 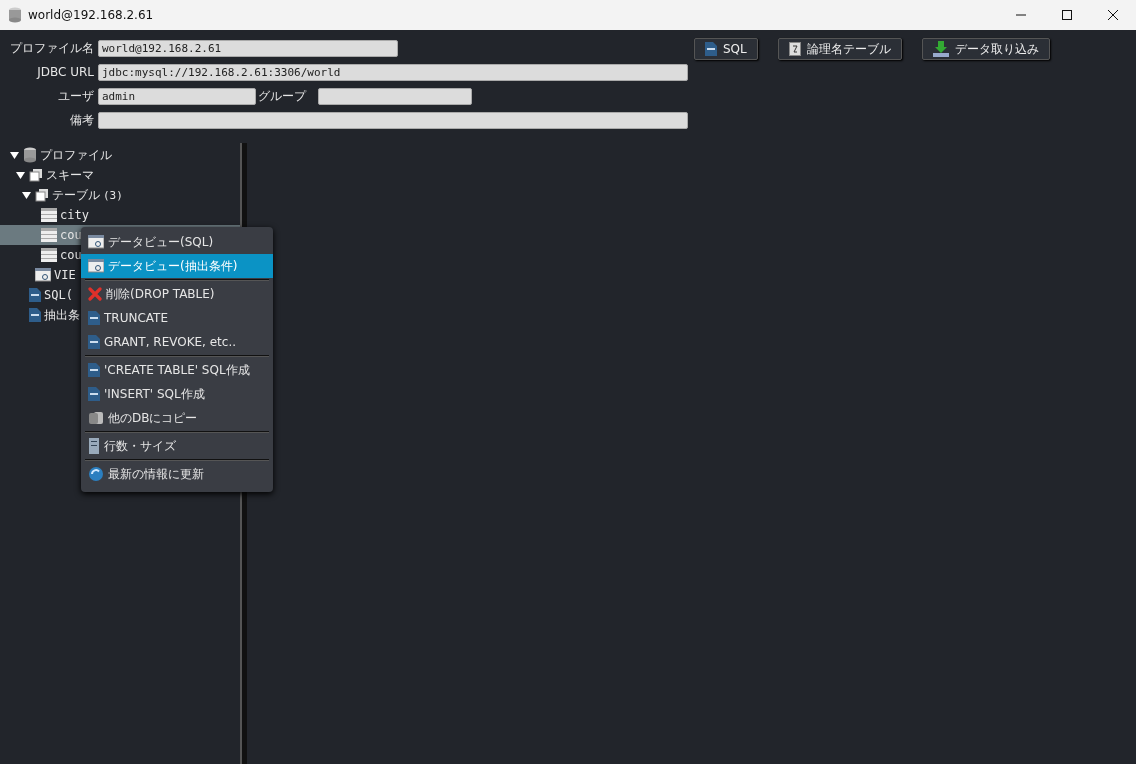 I want to click on item-count: (3), so click(x=113, y=195).